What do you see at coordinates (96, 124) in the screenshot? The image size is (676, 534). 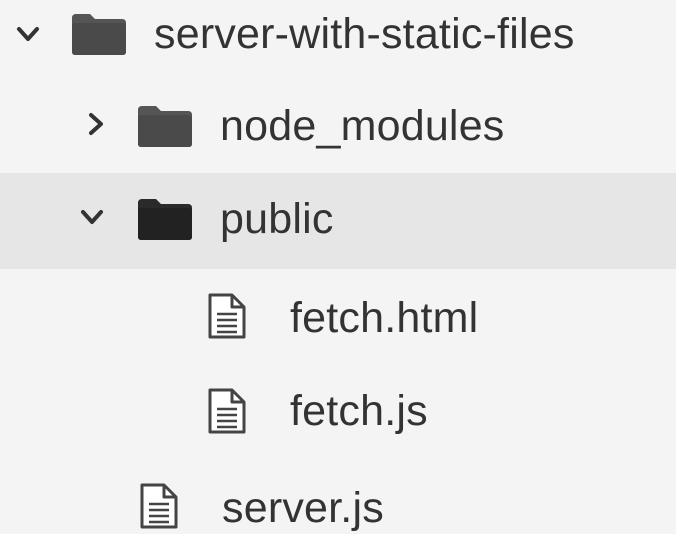 I see `chevron-right-icon` at bounding box center [96, 124].